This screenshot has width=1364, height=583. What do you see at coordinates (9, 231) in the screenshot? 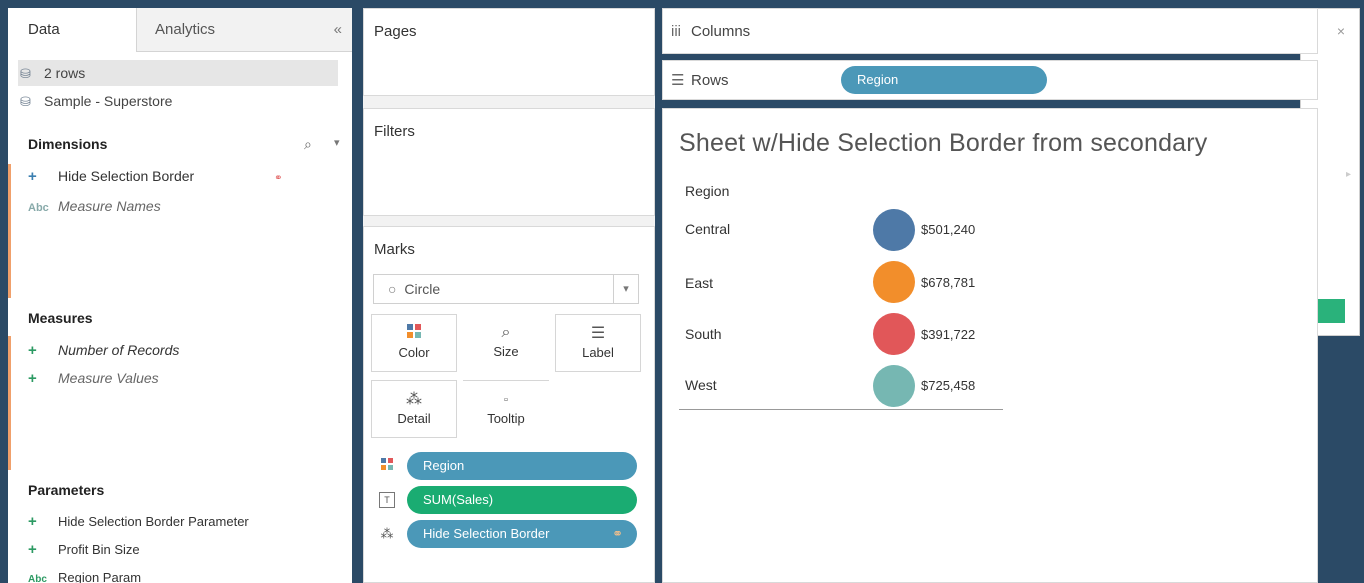
I see `dimensions-accent` at bounding box center [9, 231].